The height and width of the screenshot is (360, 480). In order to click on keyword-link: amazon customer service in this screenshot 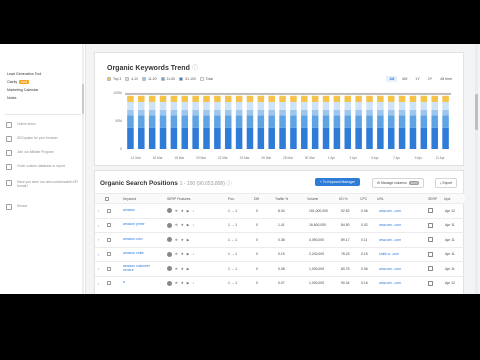, I will do `click(142, 269)`.